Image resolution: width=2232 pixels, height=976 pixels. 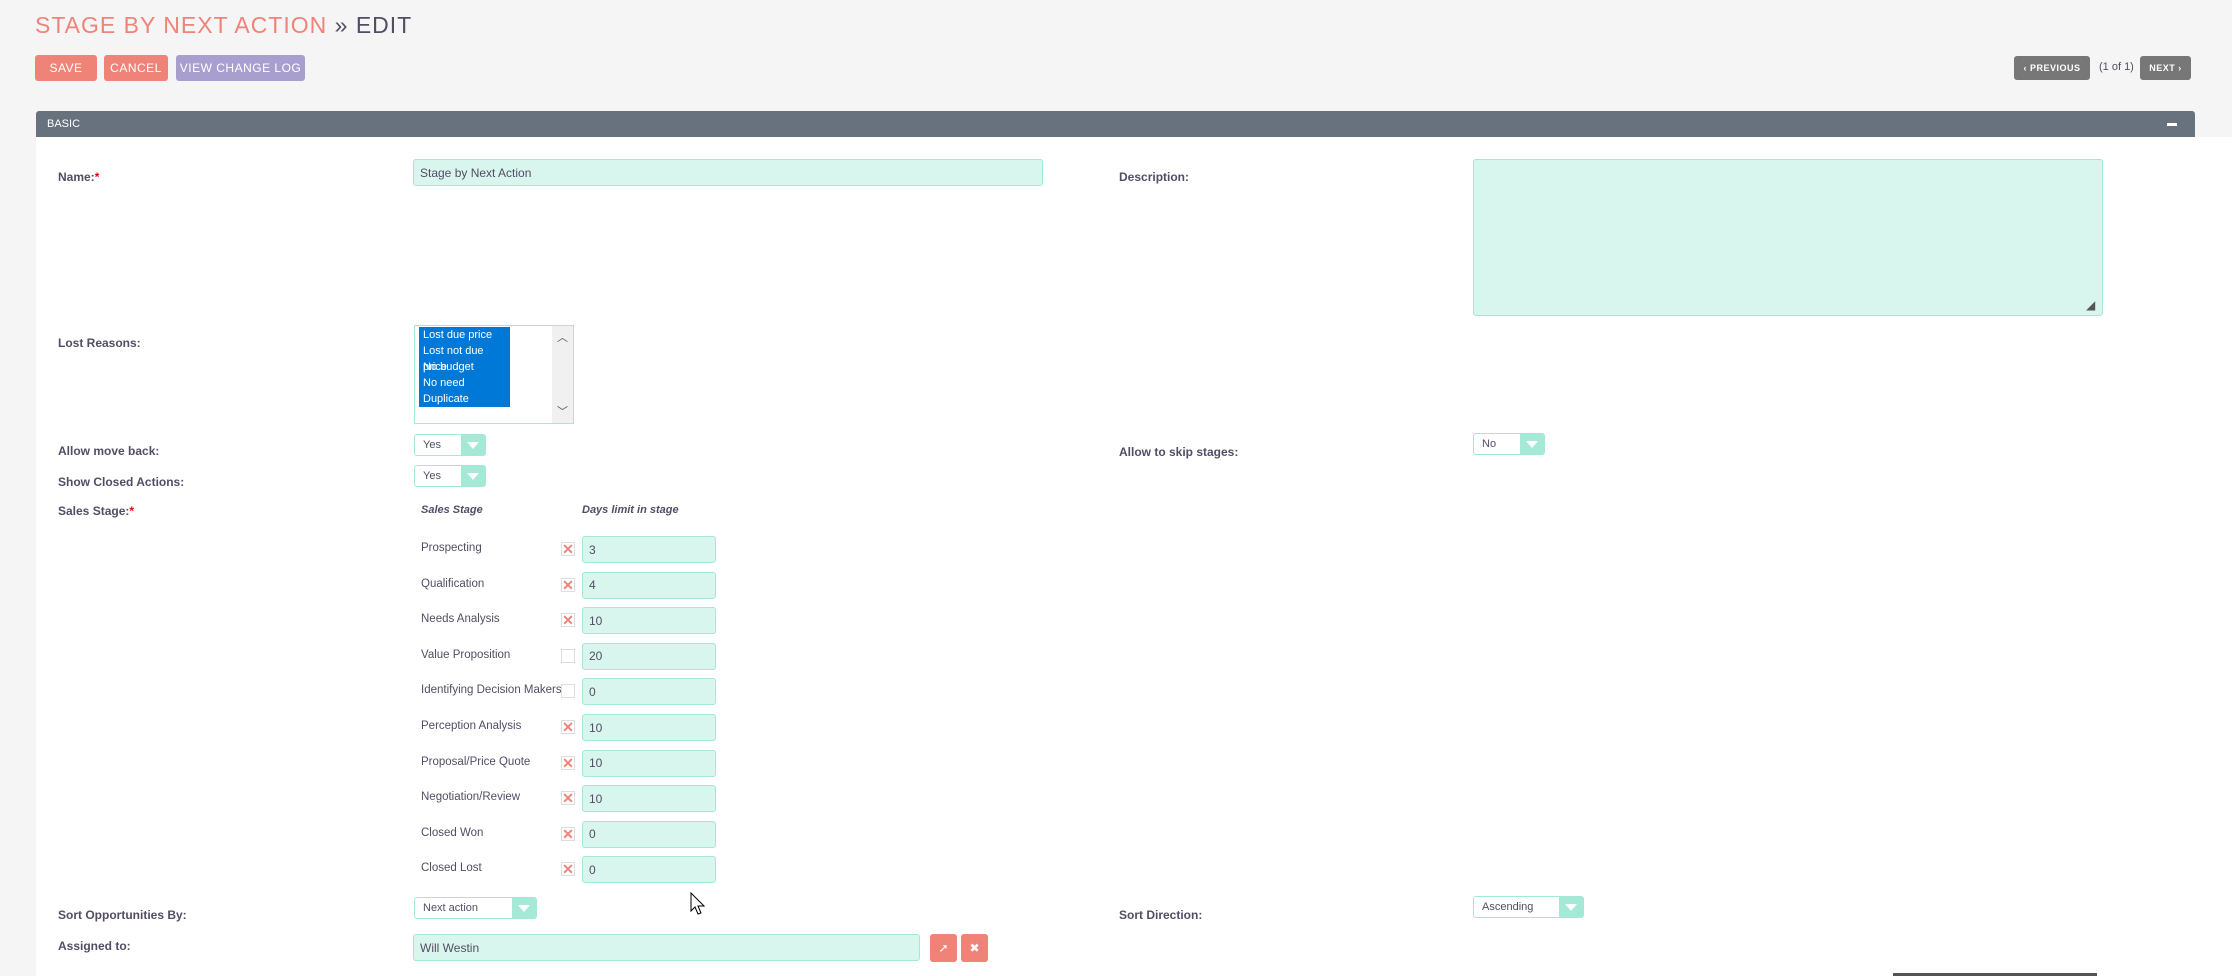 I want to click on next-button: NEXT ›, so click(x=2165, y=68).